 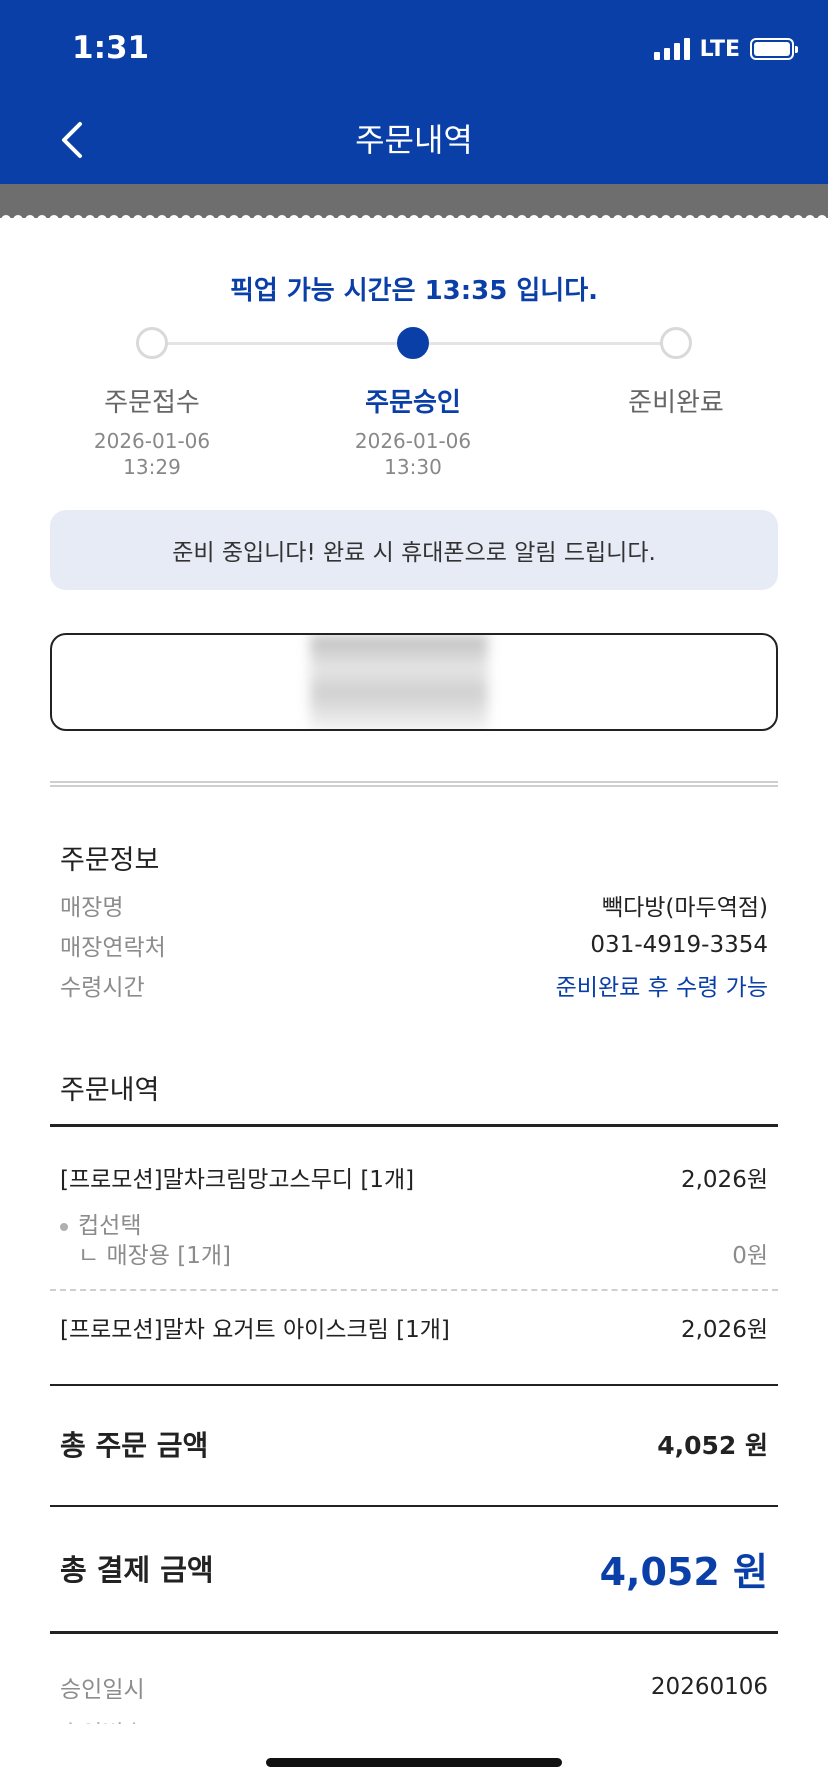 I want to click on preparing-notice: 준비 중입니다! 완료 시 휴대폰으로 알림 드립니다., so click(x=414, y=550).